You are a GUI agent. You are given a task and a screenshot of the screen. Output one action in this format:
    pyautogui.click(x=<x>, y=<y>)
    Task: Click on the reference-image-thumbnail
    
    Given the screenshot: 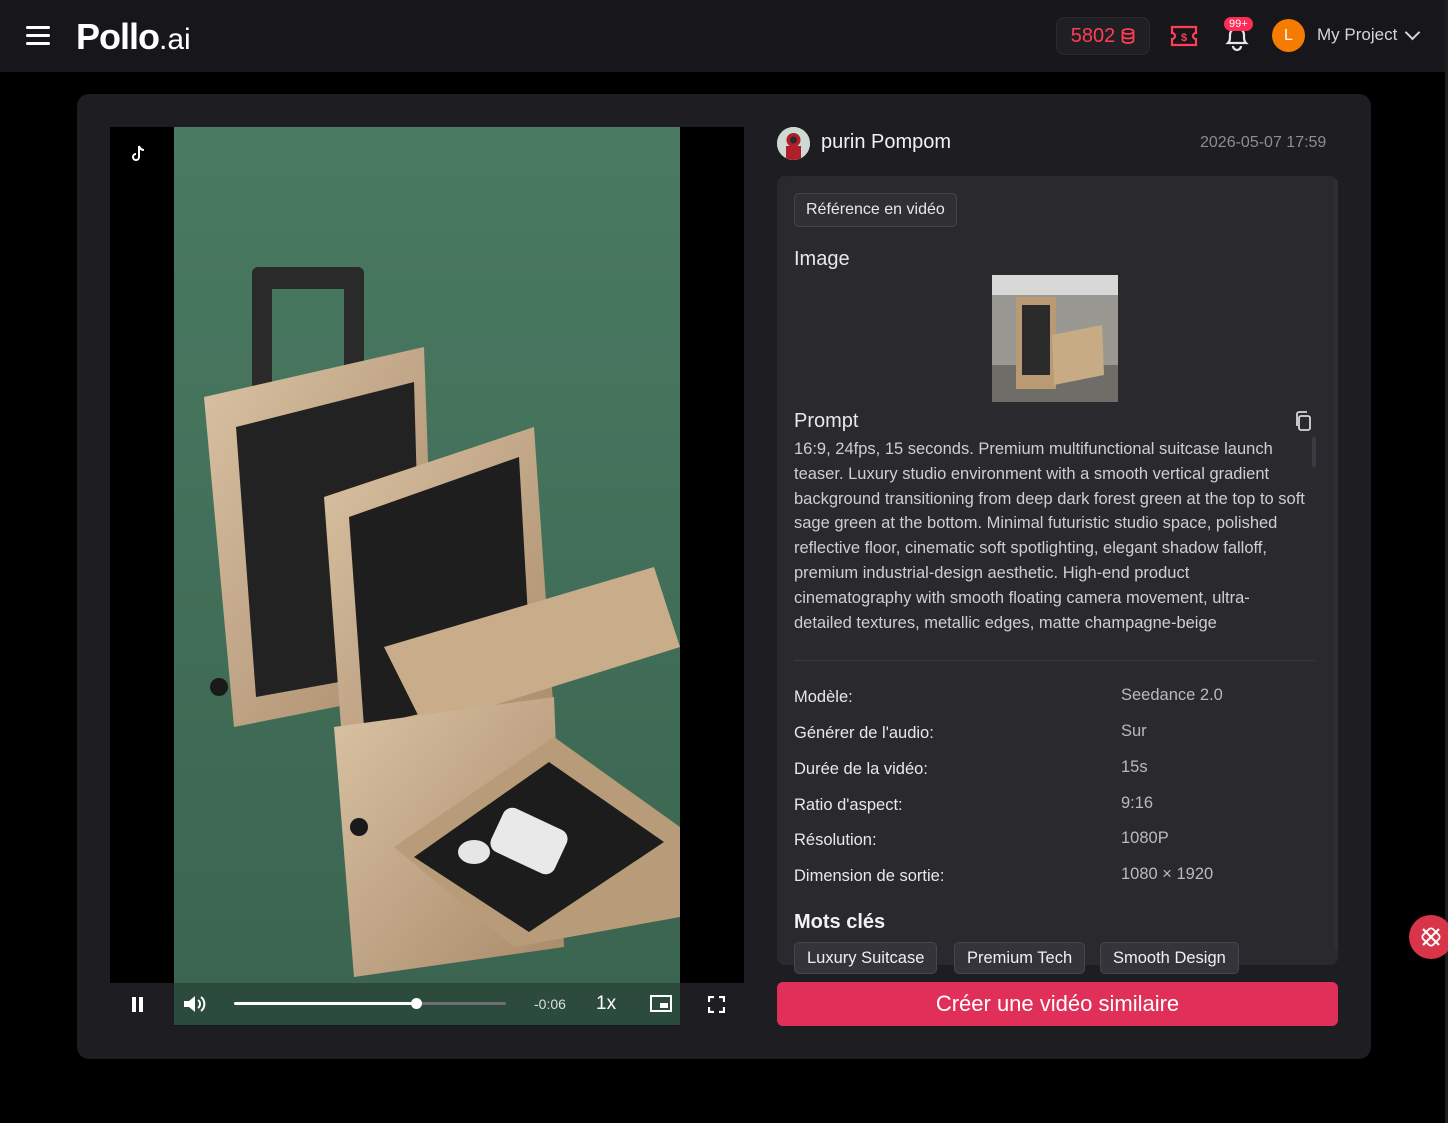 What is the action you would take?
    pyautogui.click(x=1055, y=338)
    